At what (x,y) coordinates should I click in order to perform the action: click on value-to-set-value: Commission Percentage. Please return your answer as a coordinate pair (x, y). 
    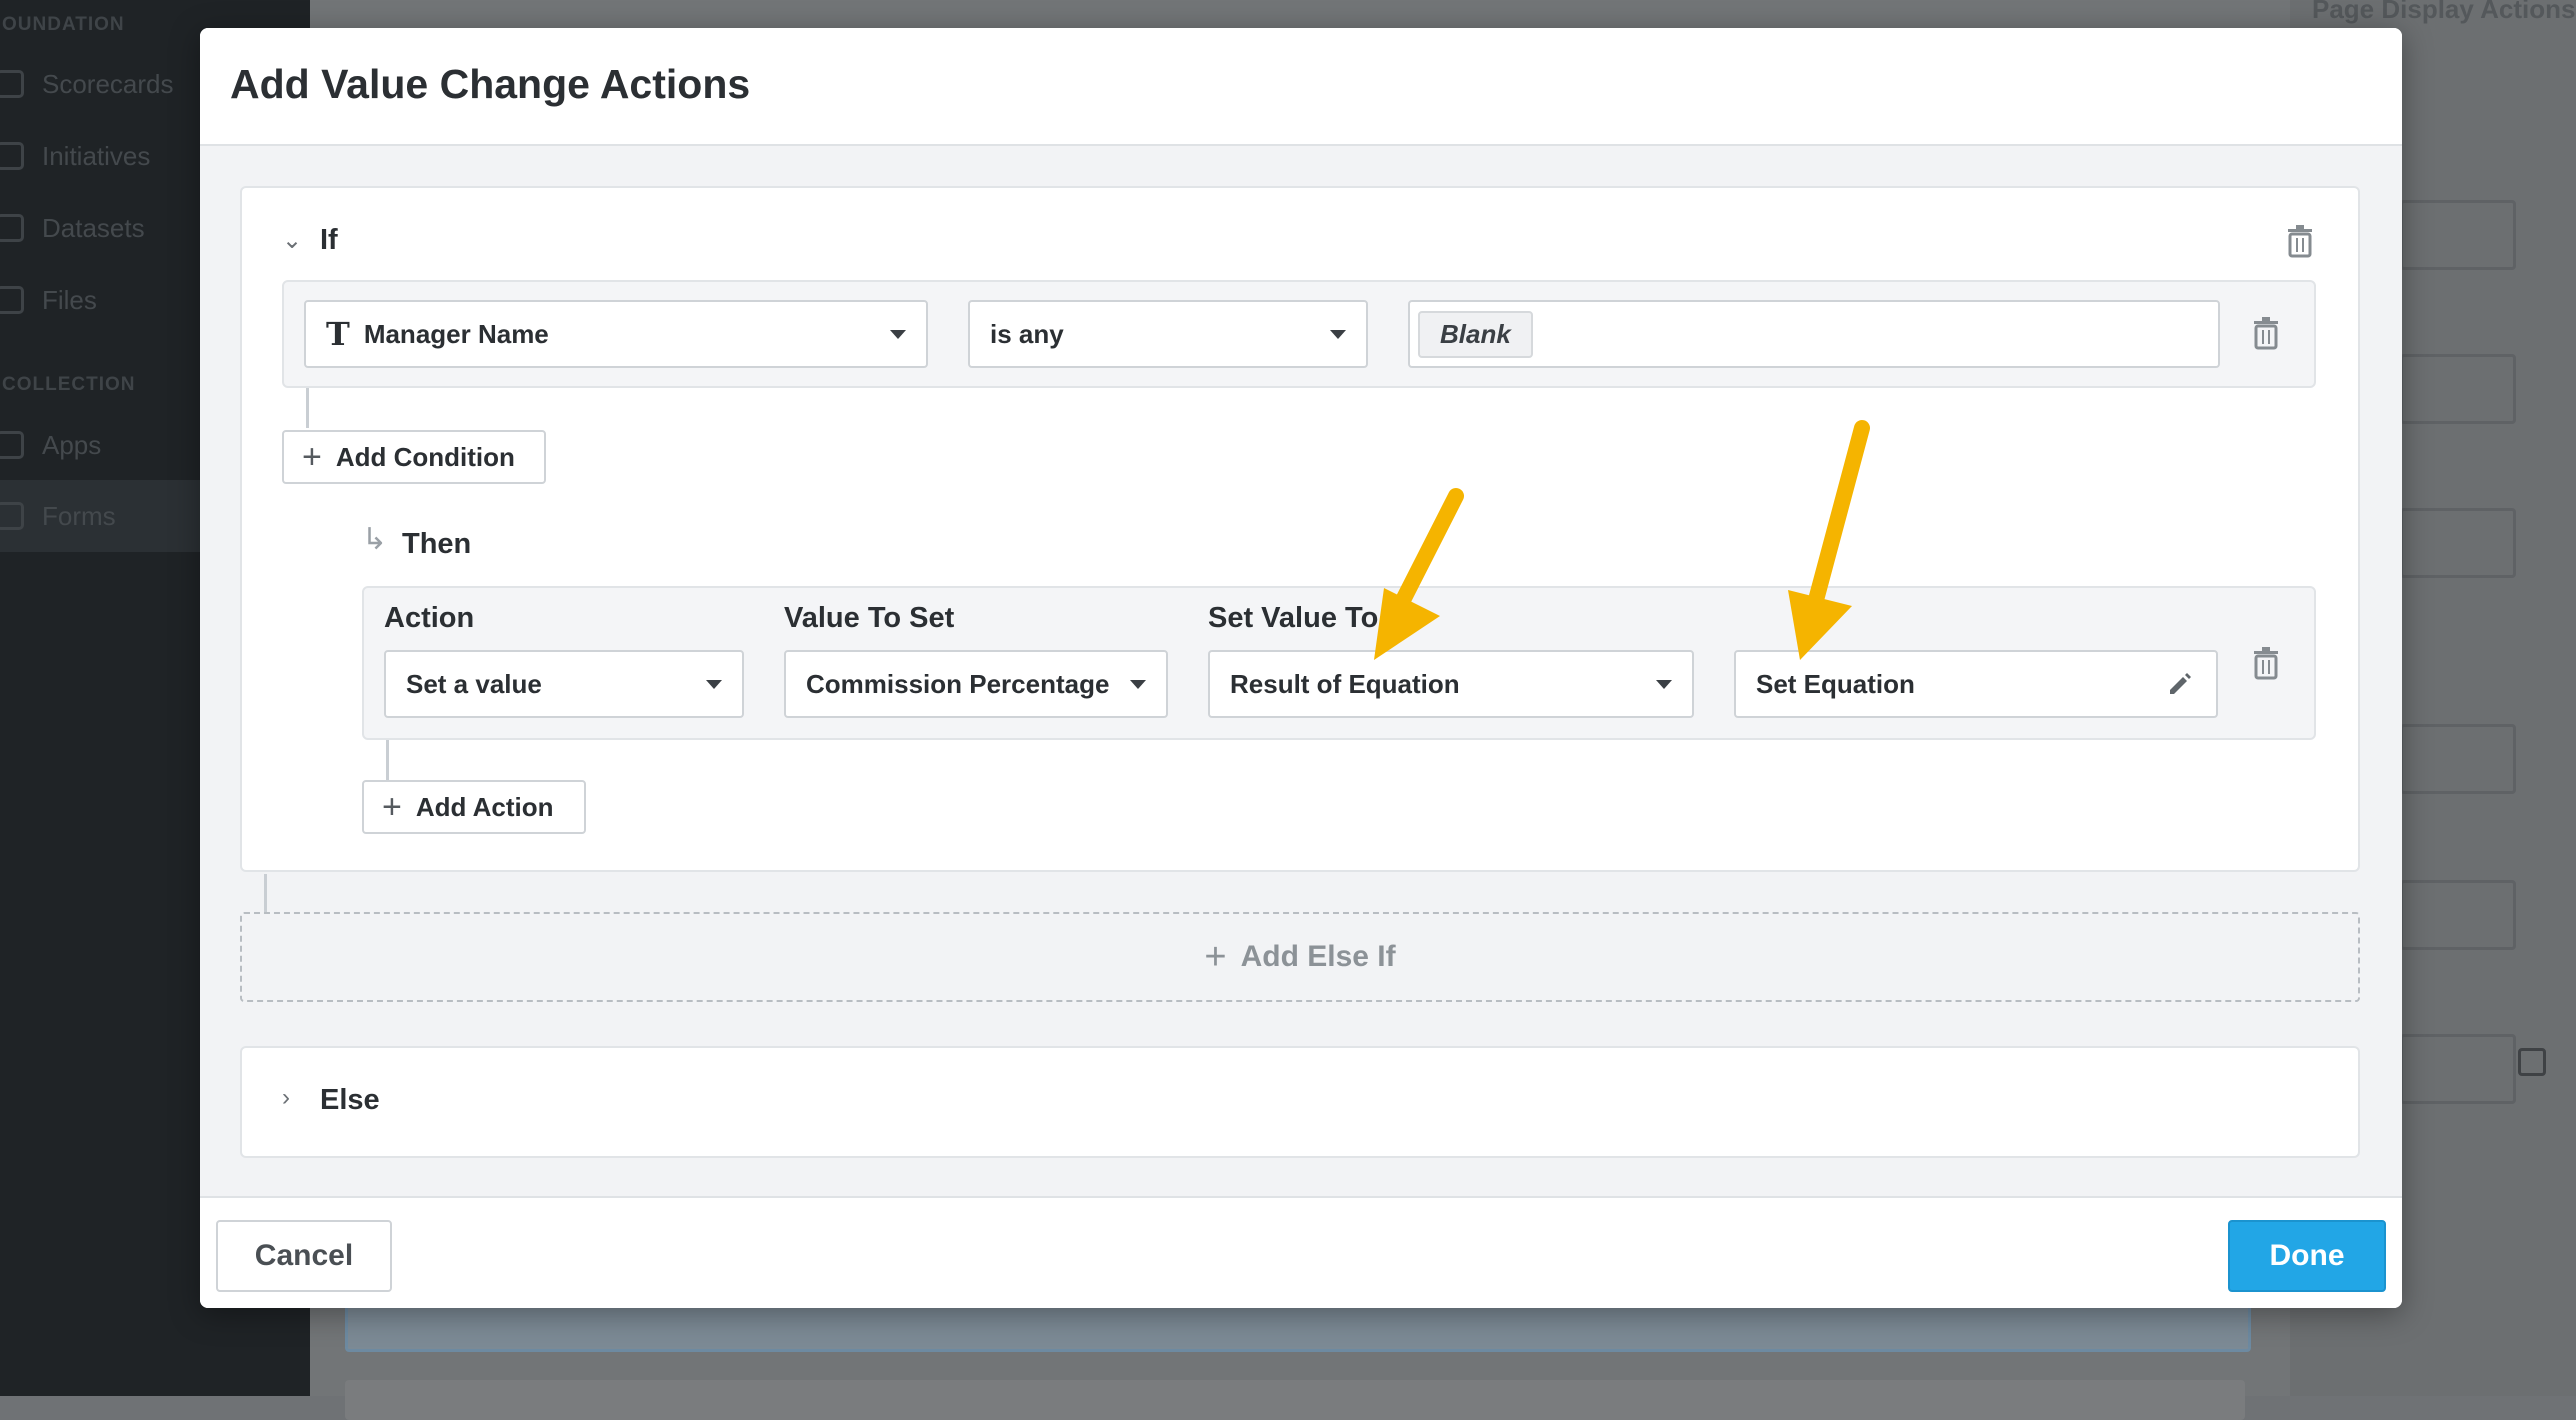
    Looking at the image, I should click on (958, 683).